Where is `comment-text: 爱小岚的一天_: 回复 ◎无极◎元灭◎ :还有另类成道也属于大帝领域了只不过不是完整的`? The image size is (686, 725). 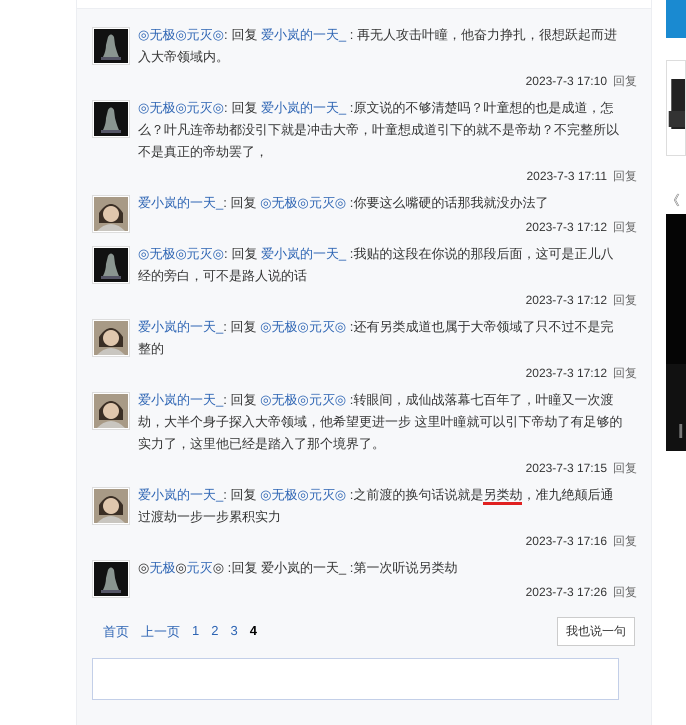
comment-text: 爱小岚的一天_: 回复 ◎无极◎元灭◎ :还有另类成道也属于大帝领域了只不过不是完整的 is located at coordinates (376, 338).